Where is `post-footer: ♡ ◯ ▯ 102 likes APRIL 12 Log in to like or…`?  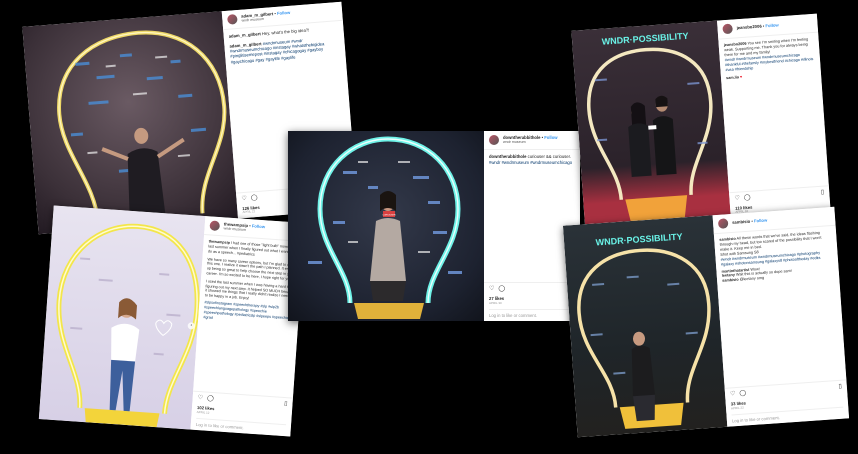 post-footer: ♡ ◯ ▯ 102 likes APRIL 12 Log in to like or… is located at coordinates (241, 414).